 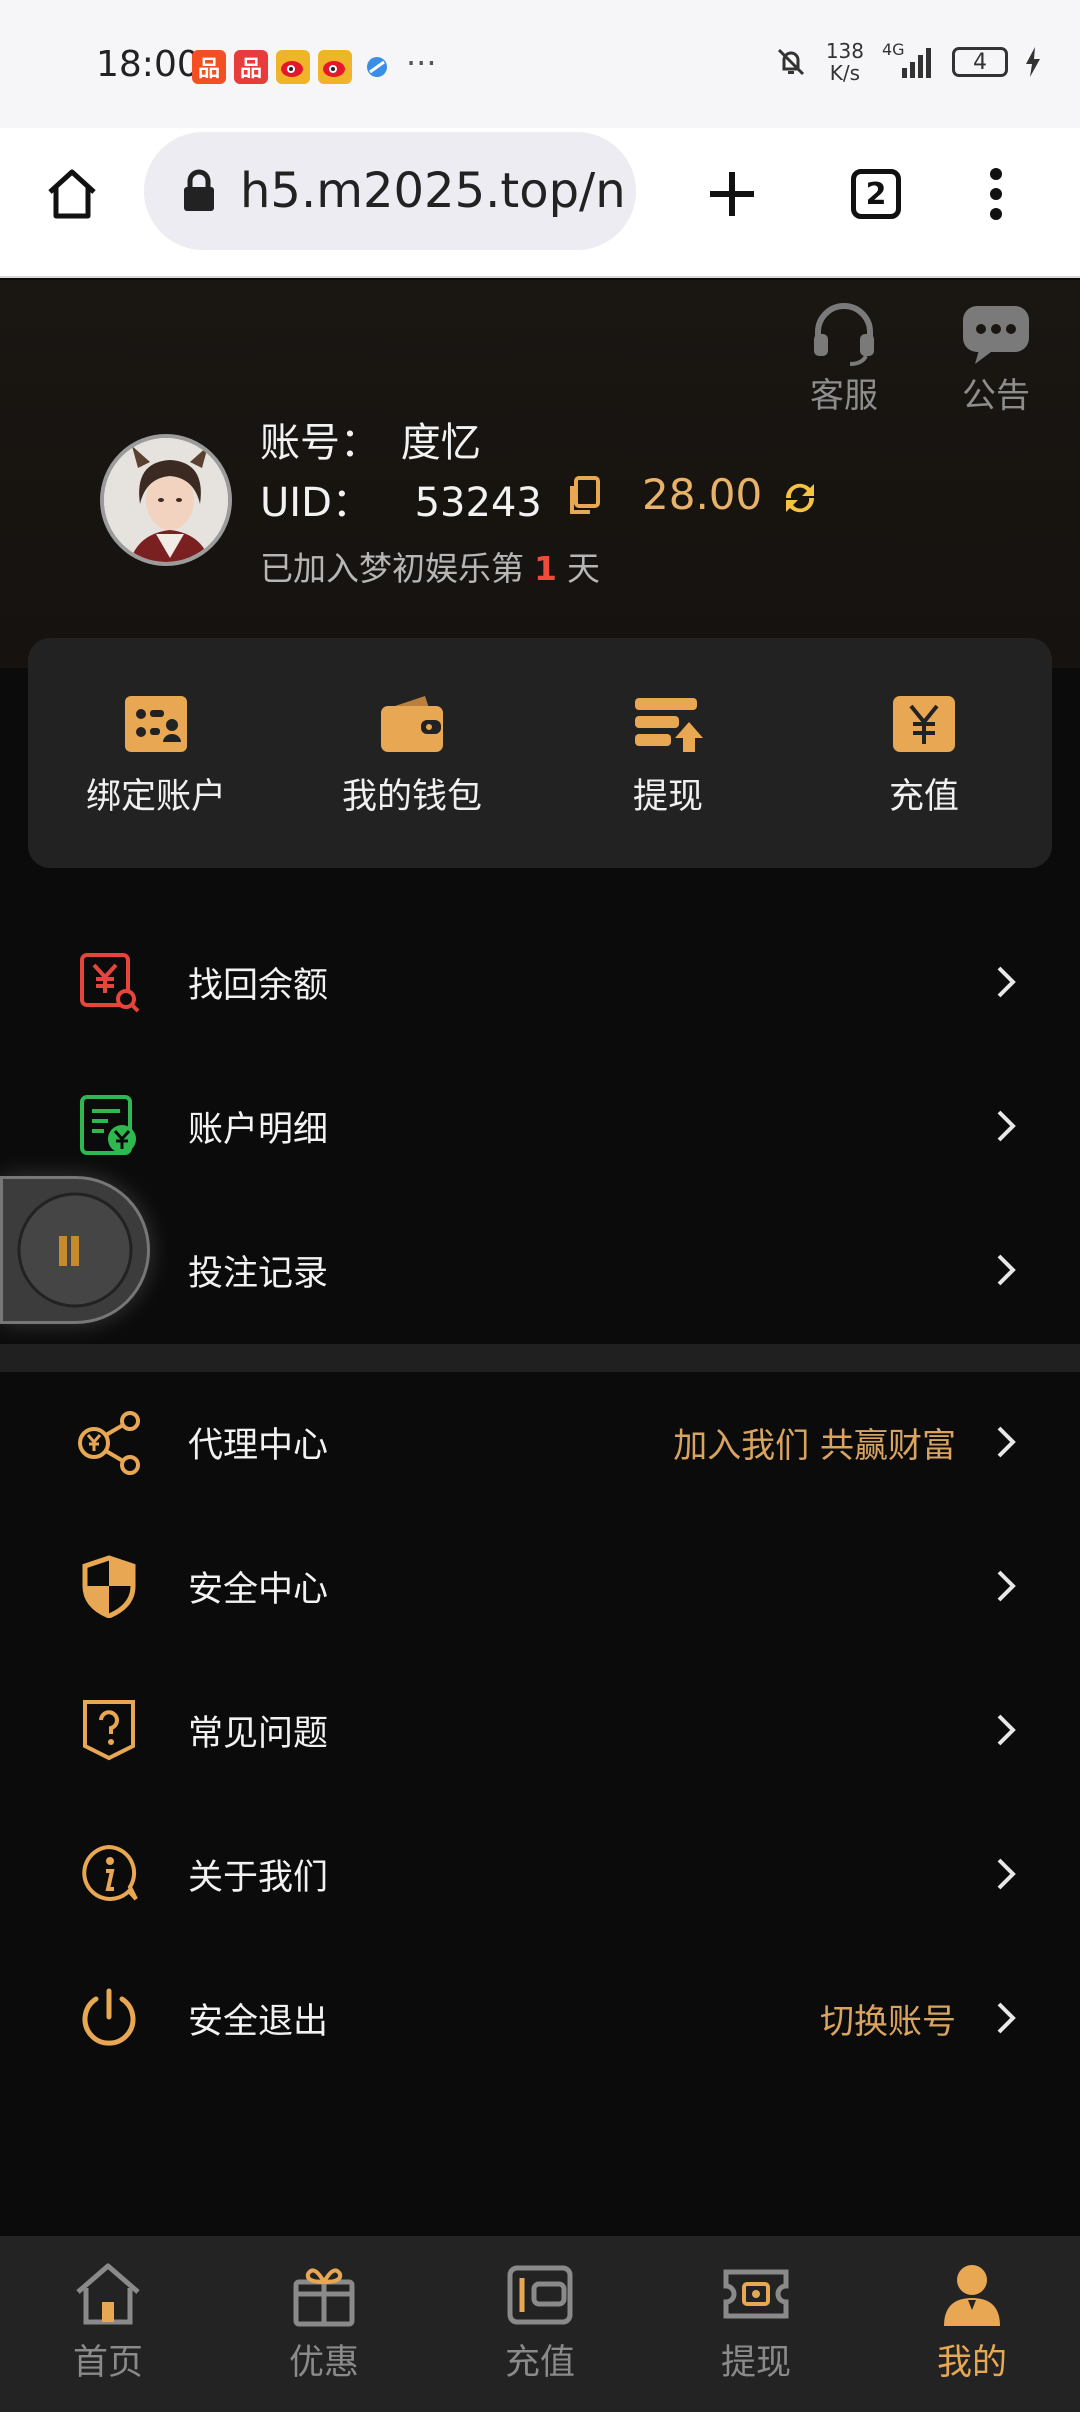 What do you see at coordinates (585, 495) in the screenshot?
I see `copy-icon` at bounding box center [585, 495].